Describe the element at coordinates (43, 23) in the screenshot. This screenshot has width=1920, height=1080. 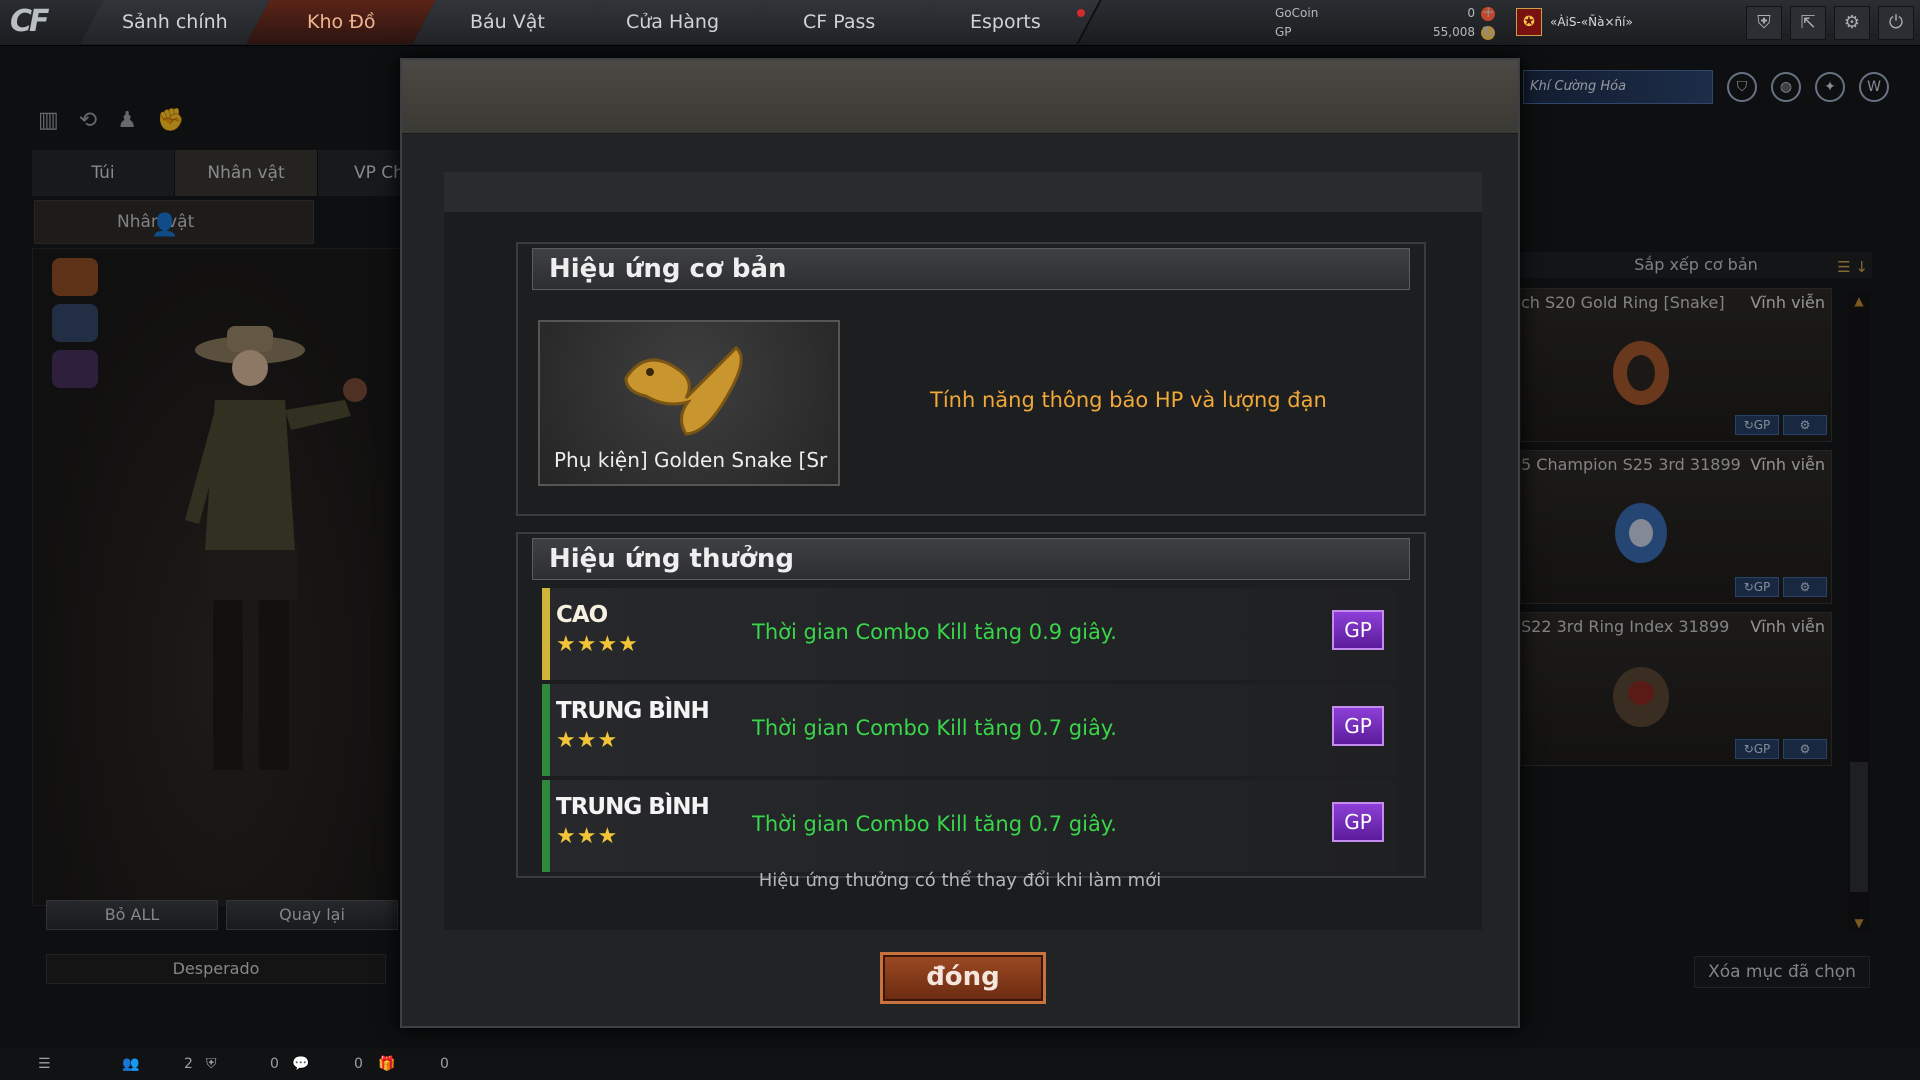
I see `game-logo: CF` at that location.